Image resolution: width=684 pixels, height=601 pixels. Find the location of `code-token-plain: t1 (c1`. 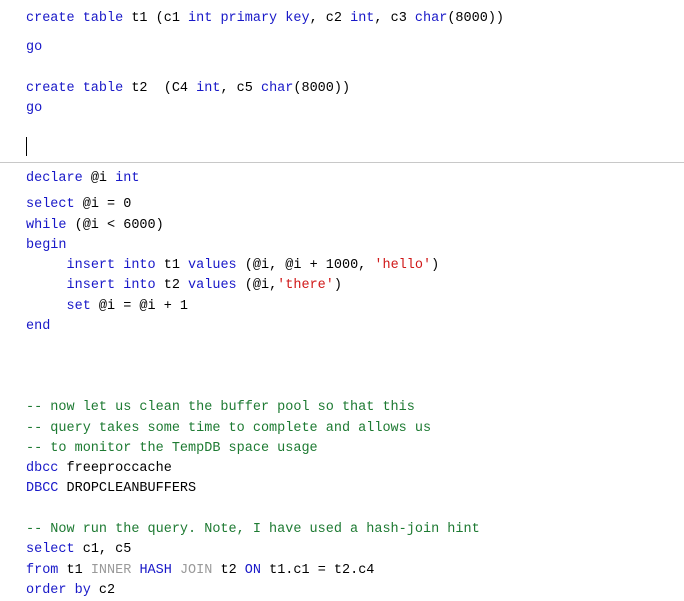

code-token-plain: t1 (c1 is located at coordinates (160, 18).